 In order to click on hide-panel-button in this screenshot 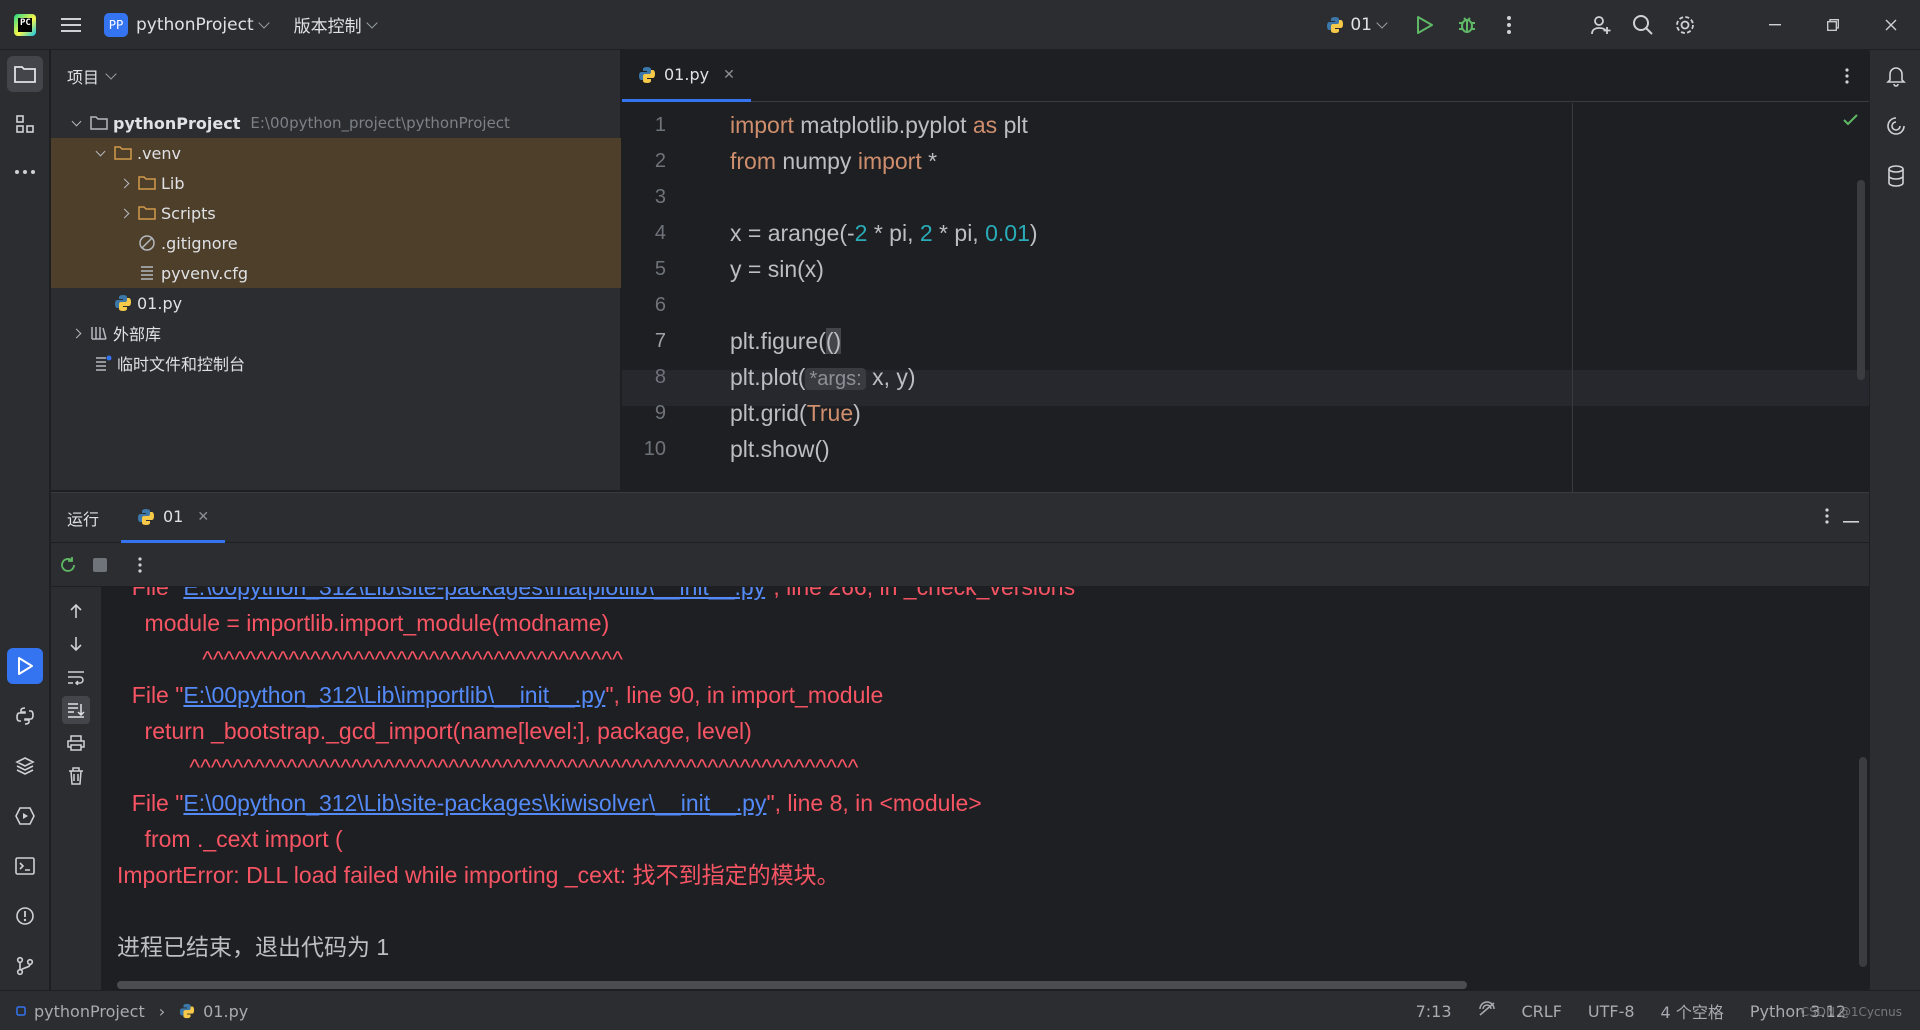, I will do `click(1851, 518)`.